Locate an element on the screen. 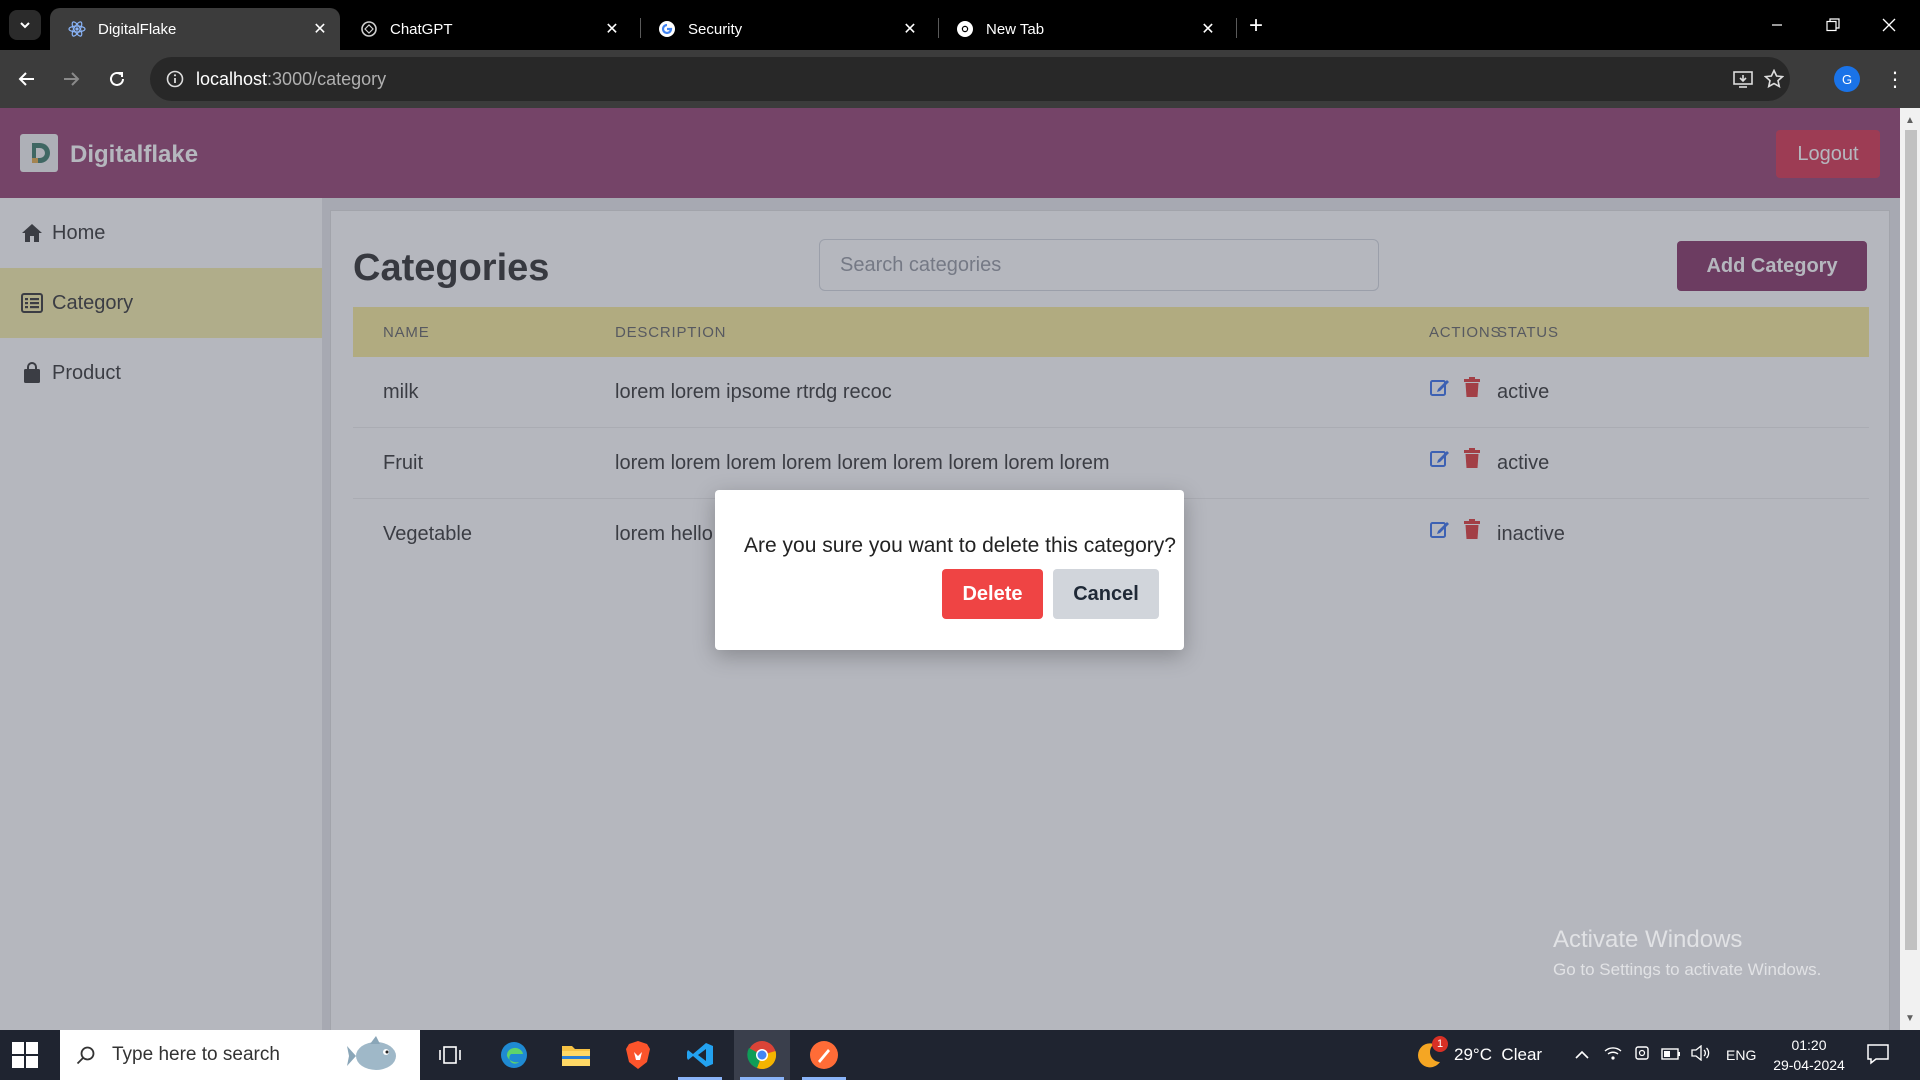  volume-icon is located at coordinates (1701, 1055).